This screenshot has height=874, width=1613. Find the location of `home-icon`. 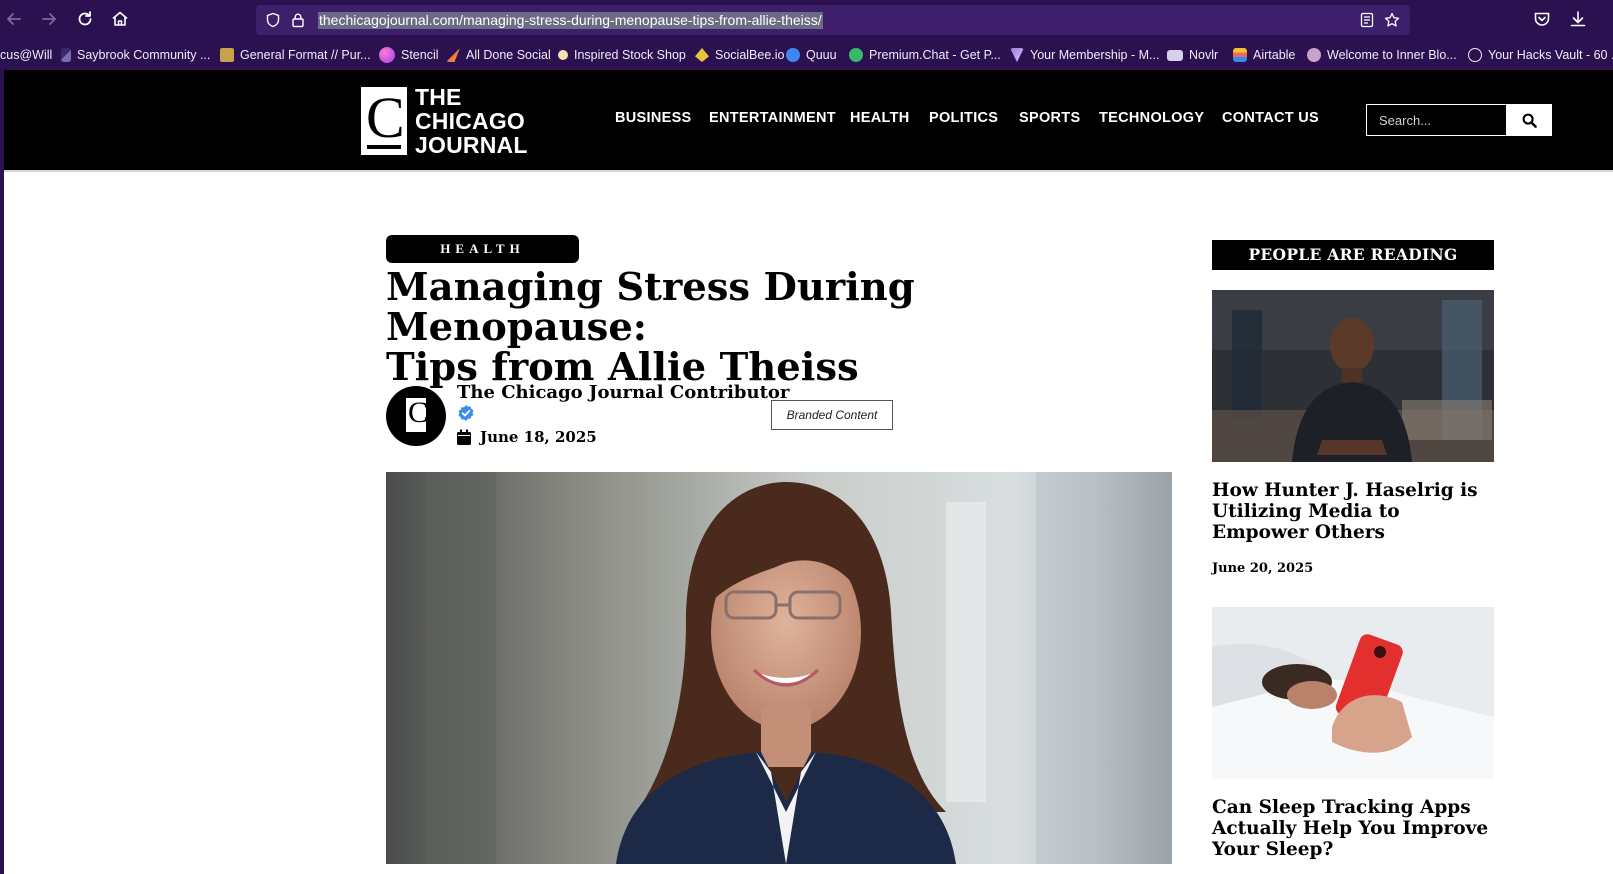

home-icon is located at coordinates (120, 18).